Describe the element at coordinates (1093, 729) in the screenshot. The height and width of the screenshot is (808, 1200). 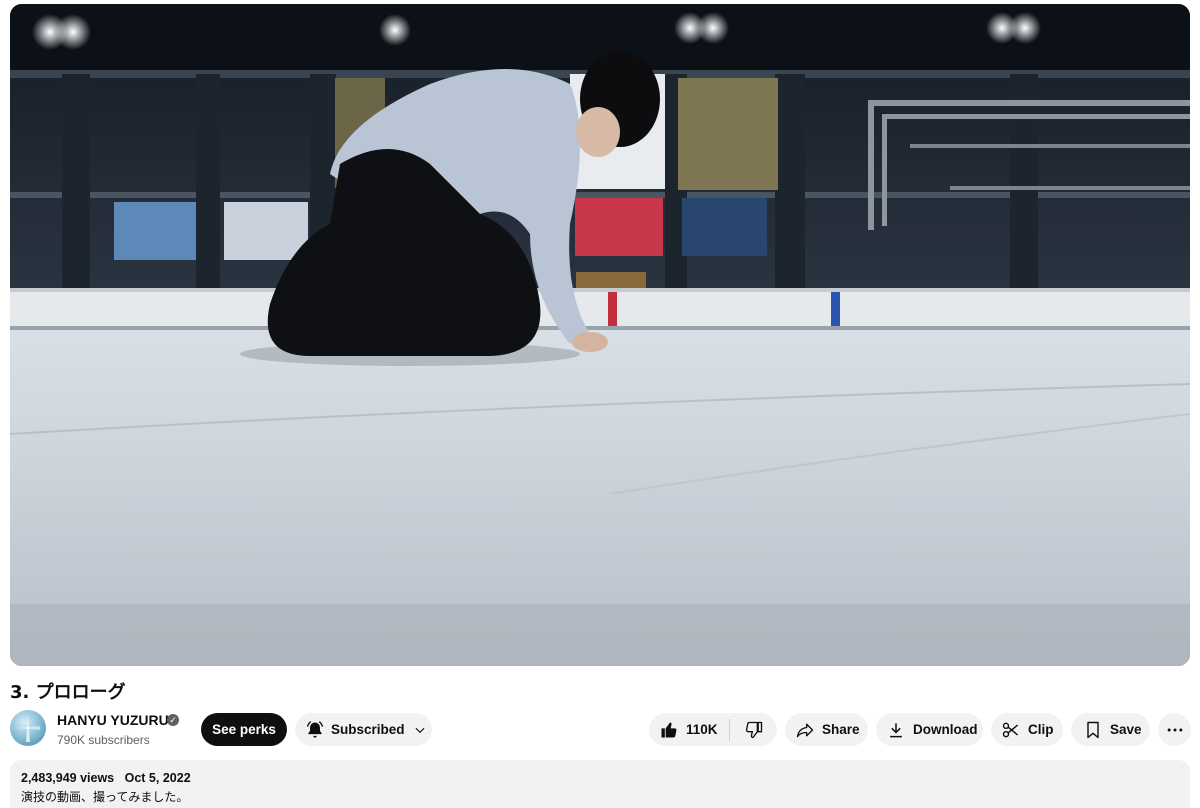
I see `bookmark-icon` at that location.